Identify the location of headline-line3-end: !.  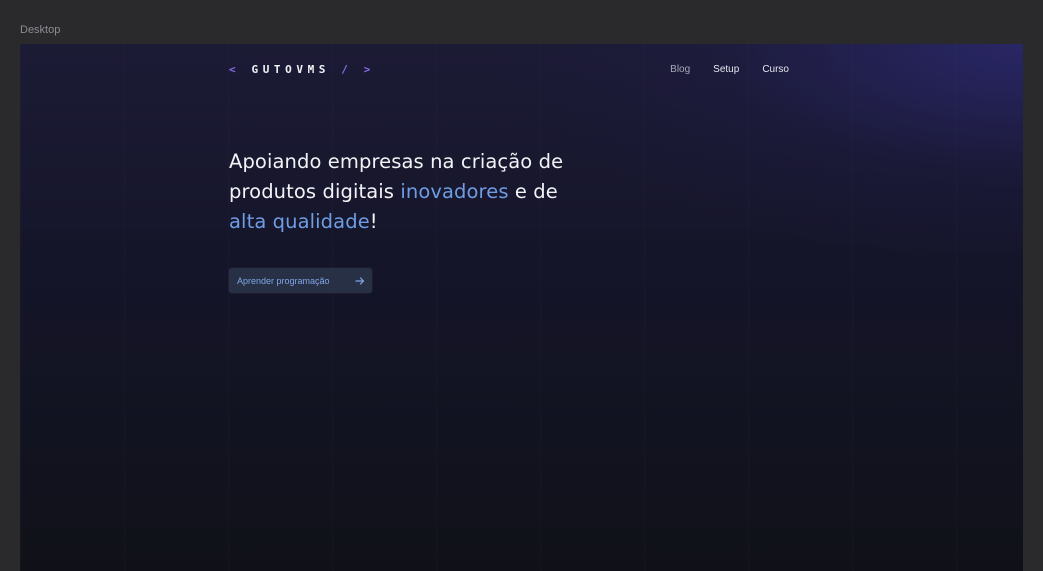
(373, 221).